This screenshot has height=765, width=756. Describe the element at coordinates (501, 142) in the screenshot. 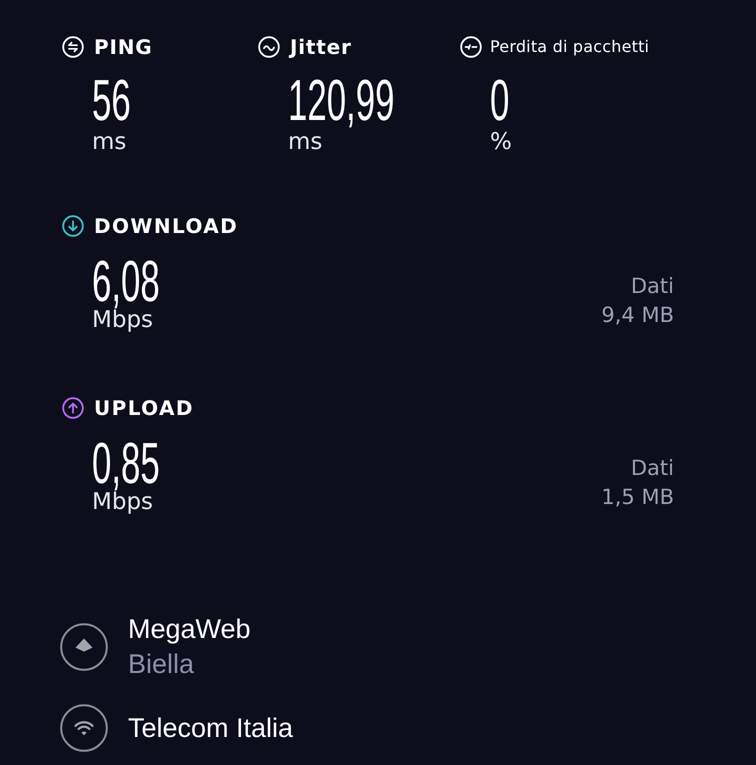

I see `metric-unit: %` at that location.